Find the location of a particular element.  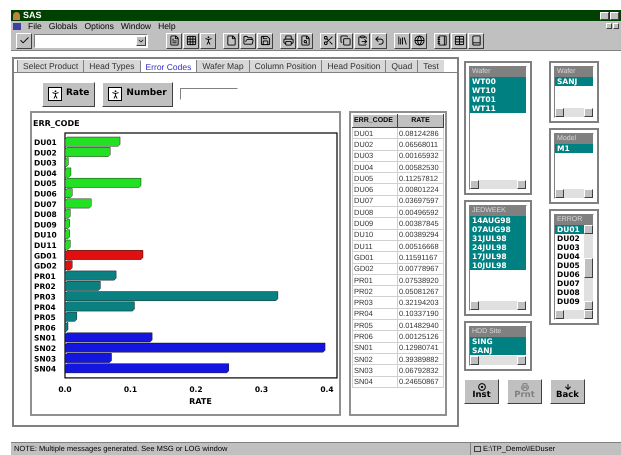

down-arrow-icon is located at coordinates (568, 387).